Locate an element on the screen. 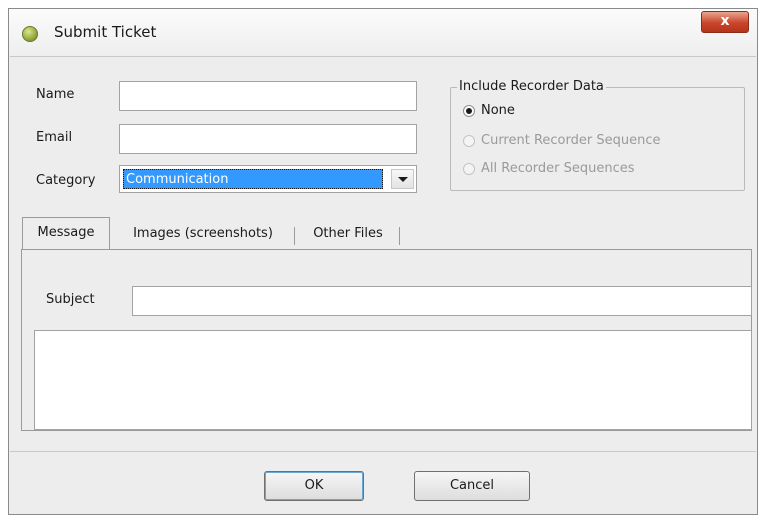 The width and height of the screenshot is (764, 523). ok-button: OK is located at coordinates (314, 486).